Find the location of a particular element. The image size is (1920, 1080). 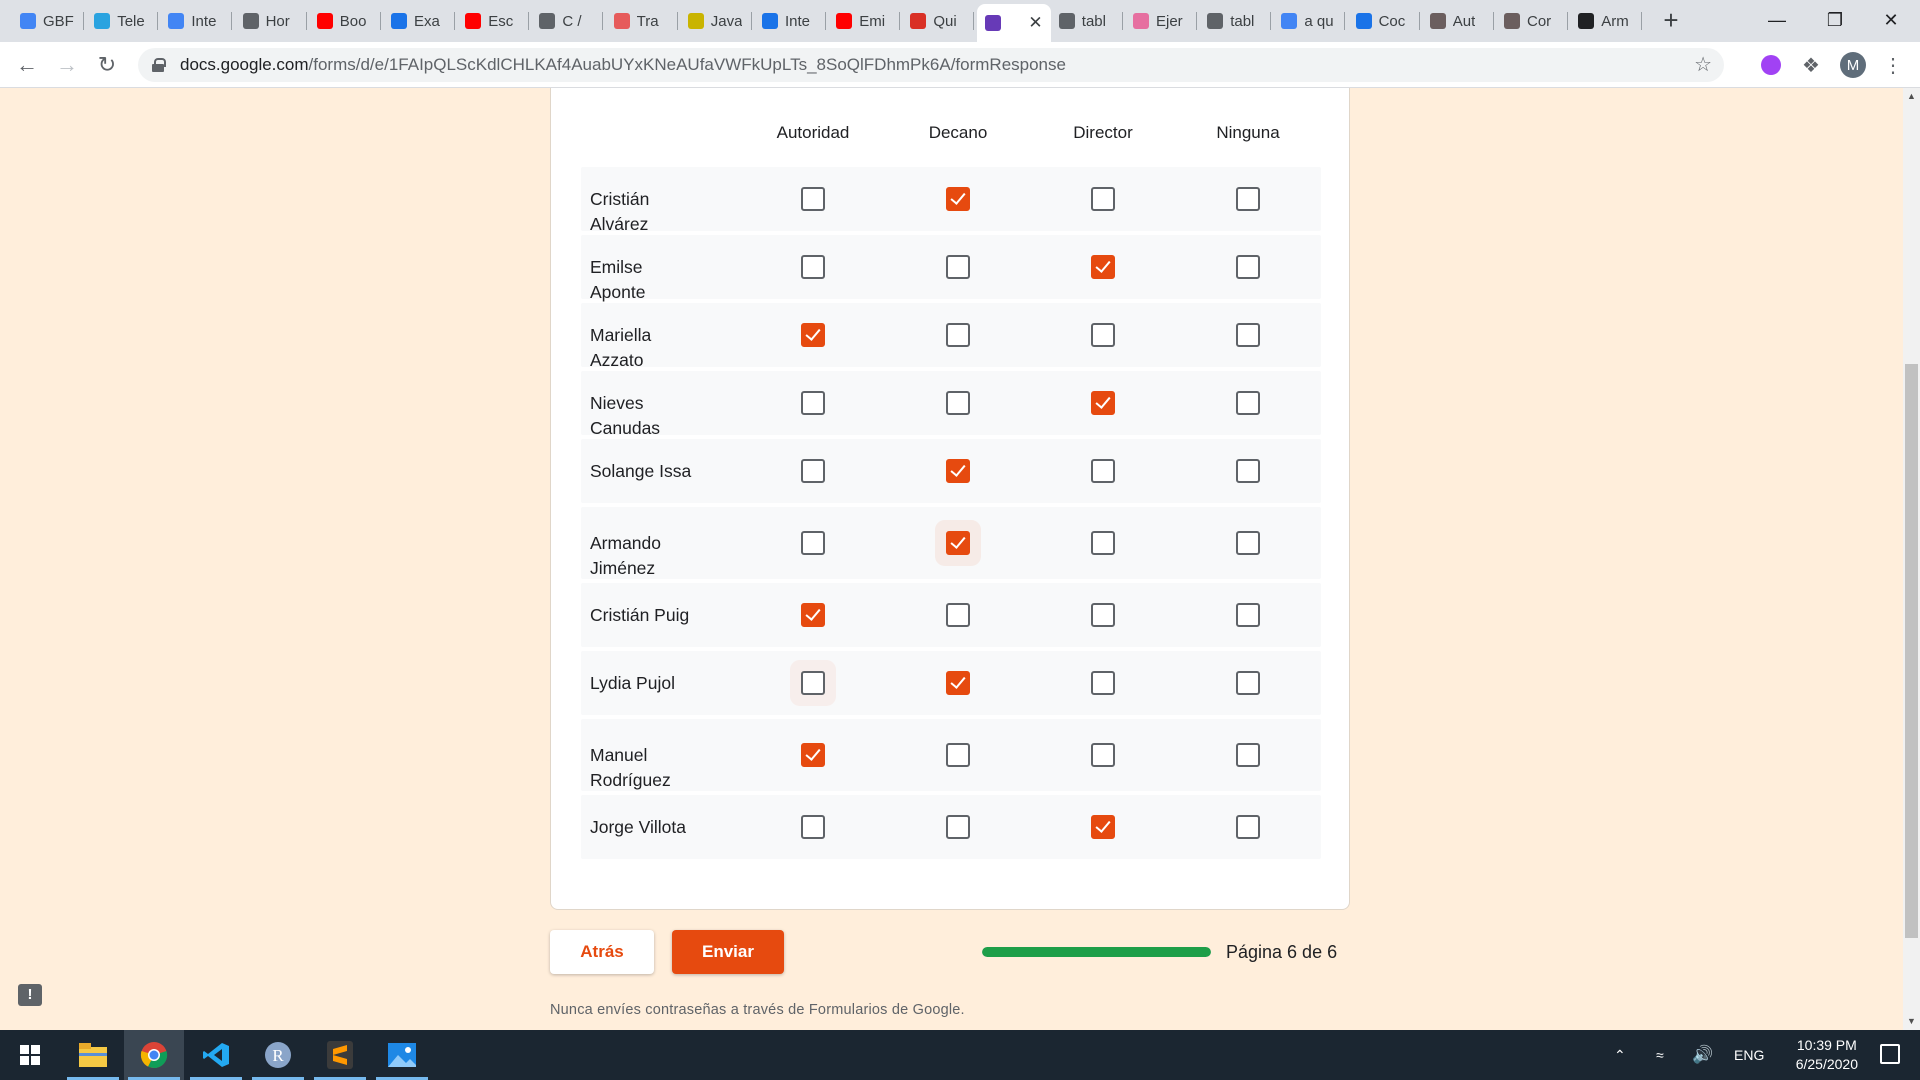

browser-tab: ✕ is located at coordinates (1013, 23).